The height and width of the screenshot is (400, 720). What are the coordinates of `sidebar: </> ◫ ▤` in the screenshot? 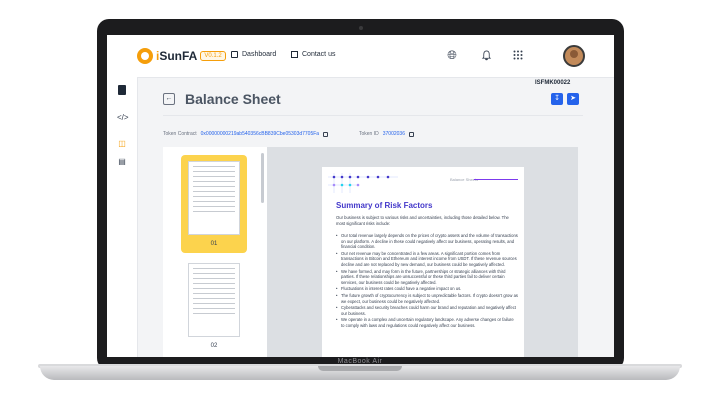 It's located at (122, 217).